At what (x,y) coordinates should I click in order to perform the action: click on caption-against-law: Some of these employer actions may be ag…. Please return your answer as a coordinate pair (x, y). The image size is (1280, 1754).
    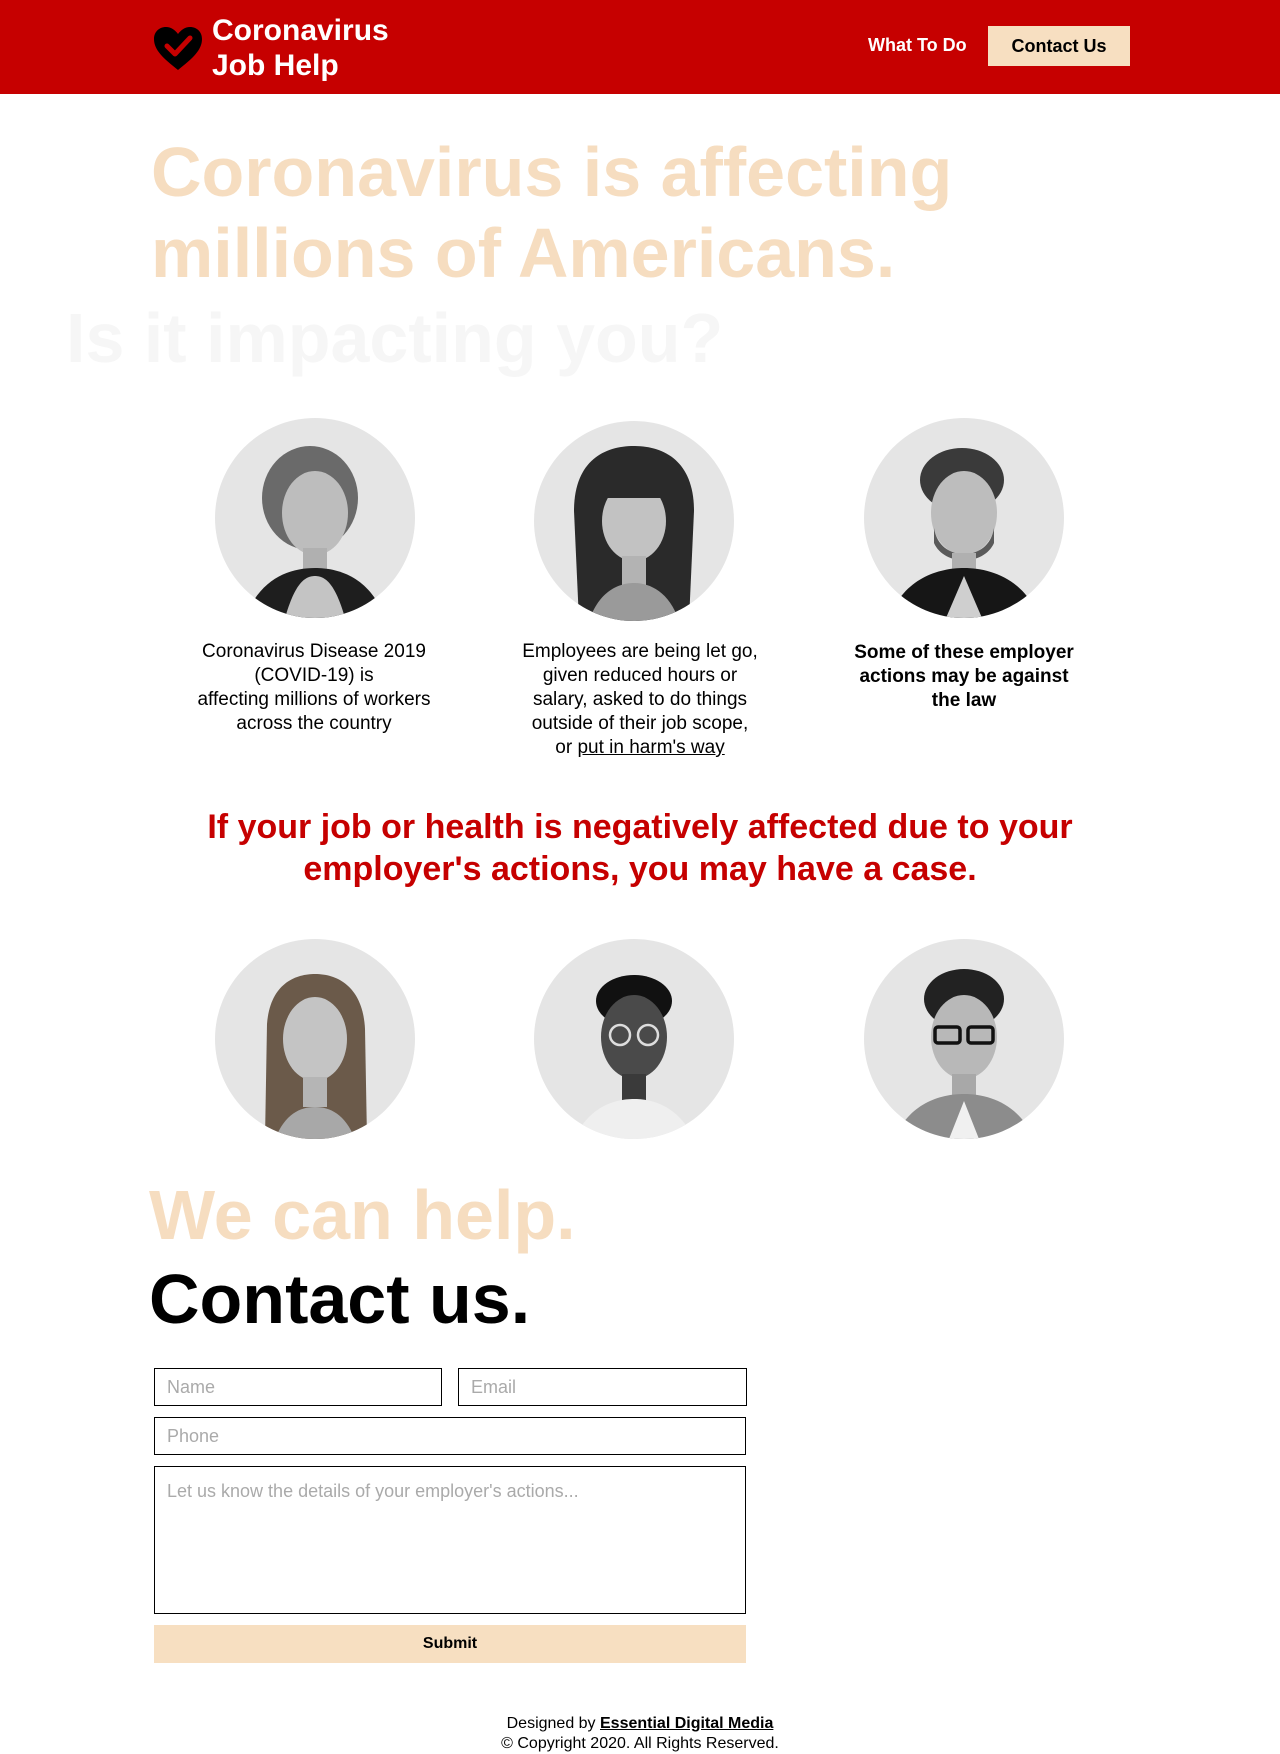
    Looking at the image, I should click on (964, 677).